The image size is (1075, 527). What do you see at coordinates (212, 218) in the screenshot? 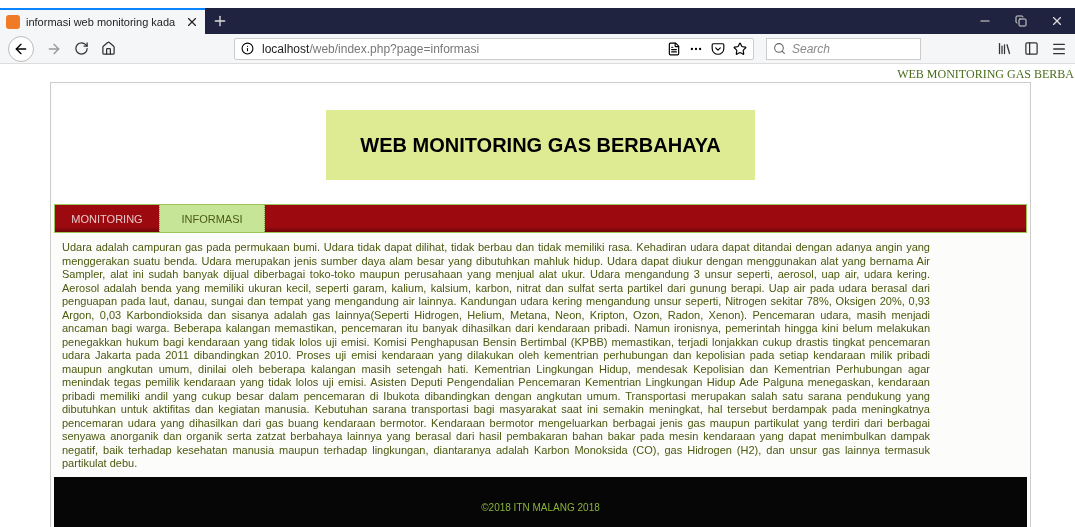
I see `nav-tab: INFORMASI` at bounding box center [212, 218].